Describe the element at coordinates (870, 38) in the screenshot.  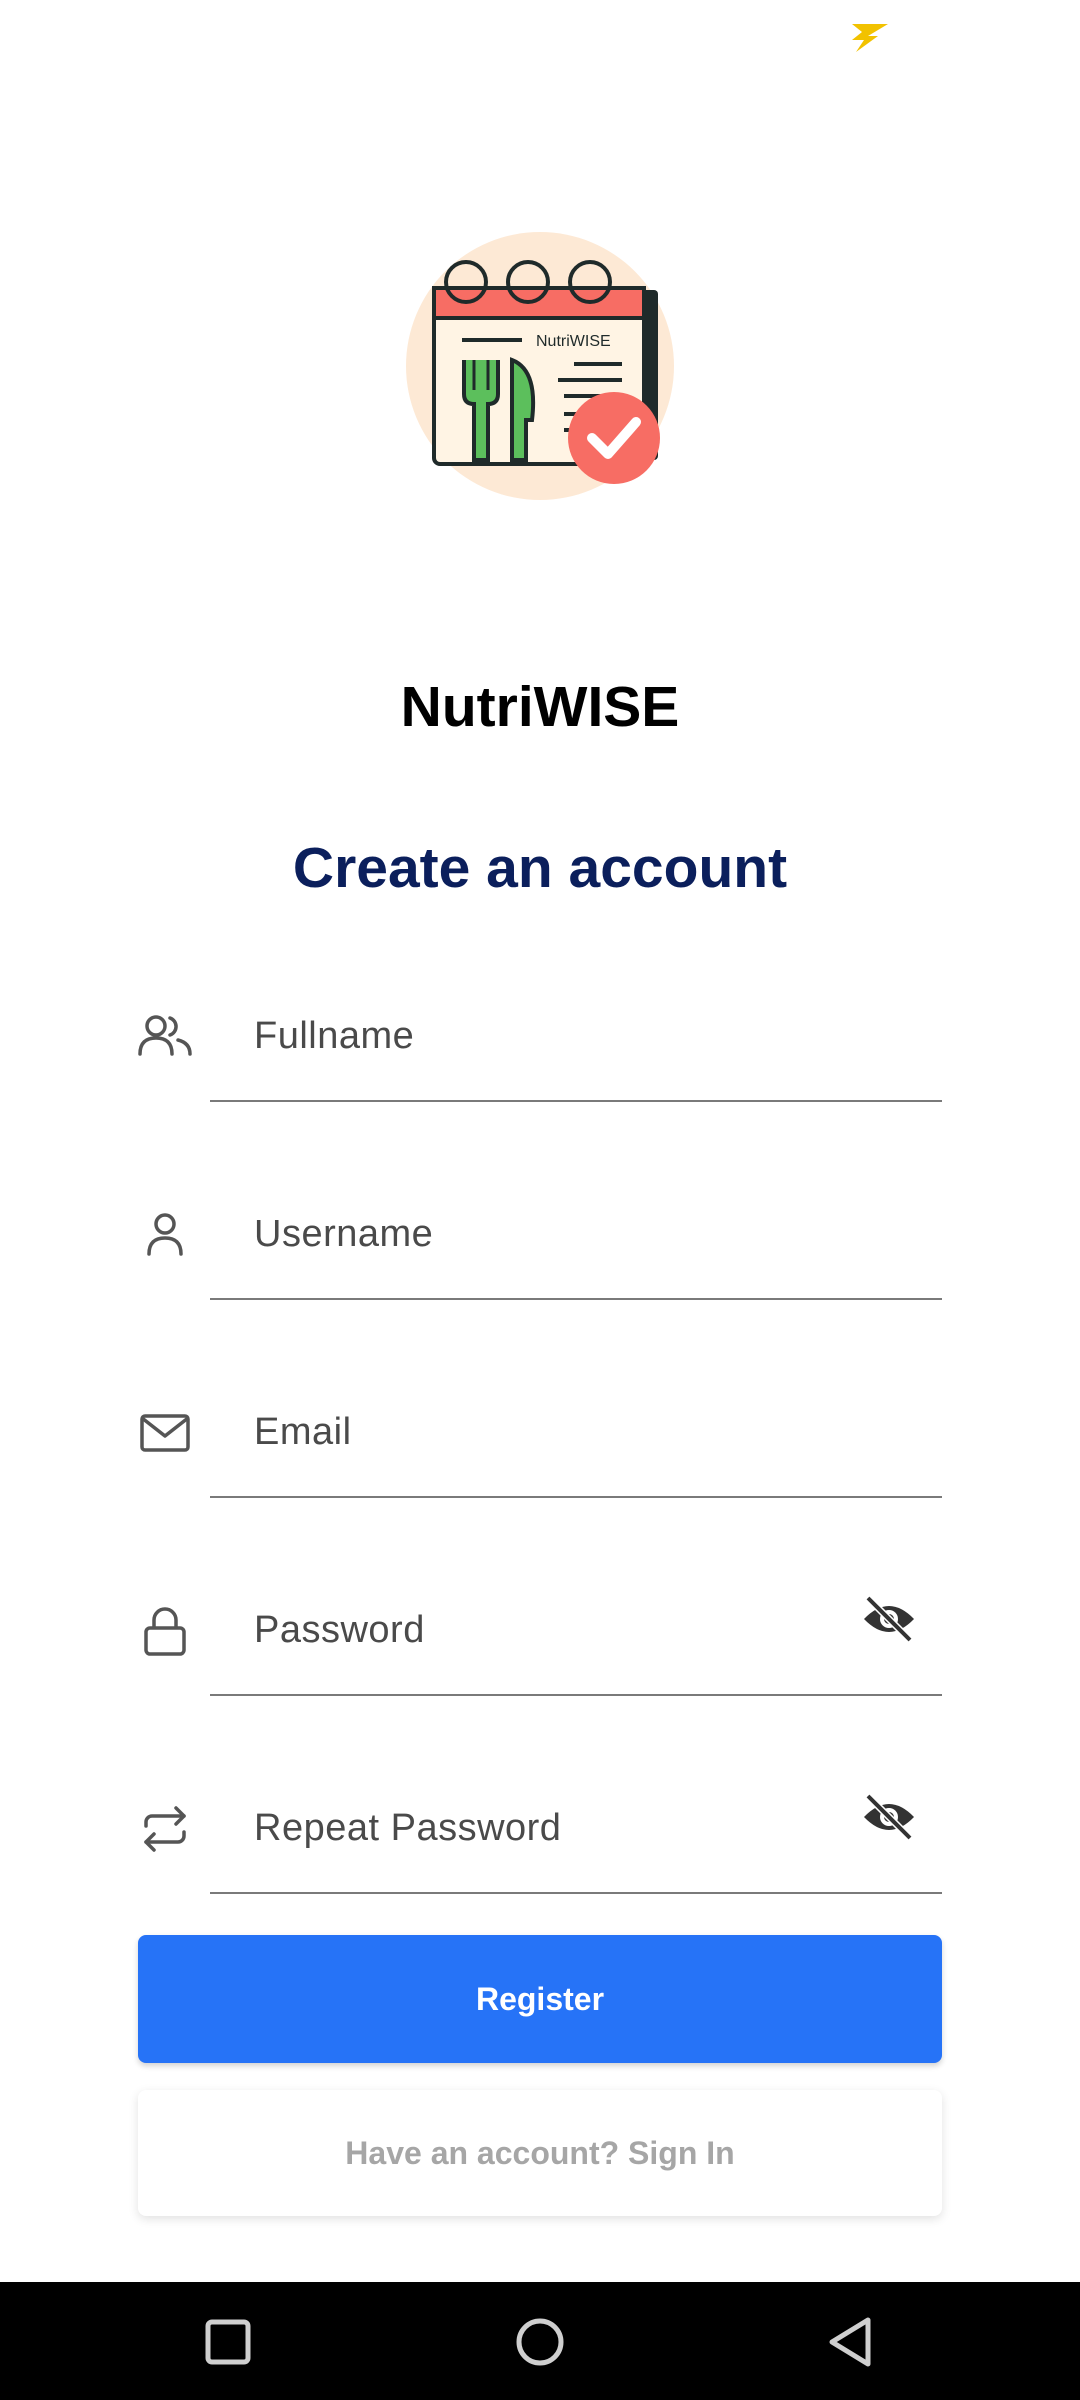
I see `flash-icon` at that location.